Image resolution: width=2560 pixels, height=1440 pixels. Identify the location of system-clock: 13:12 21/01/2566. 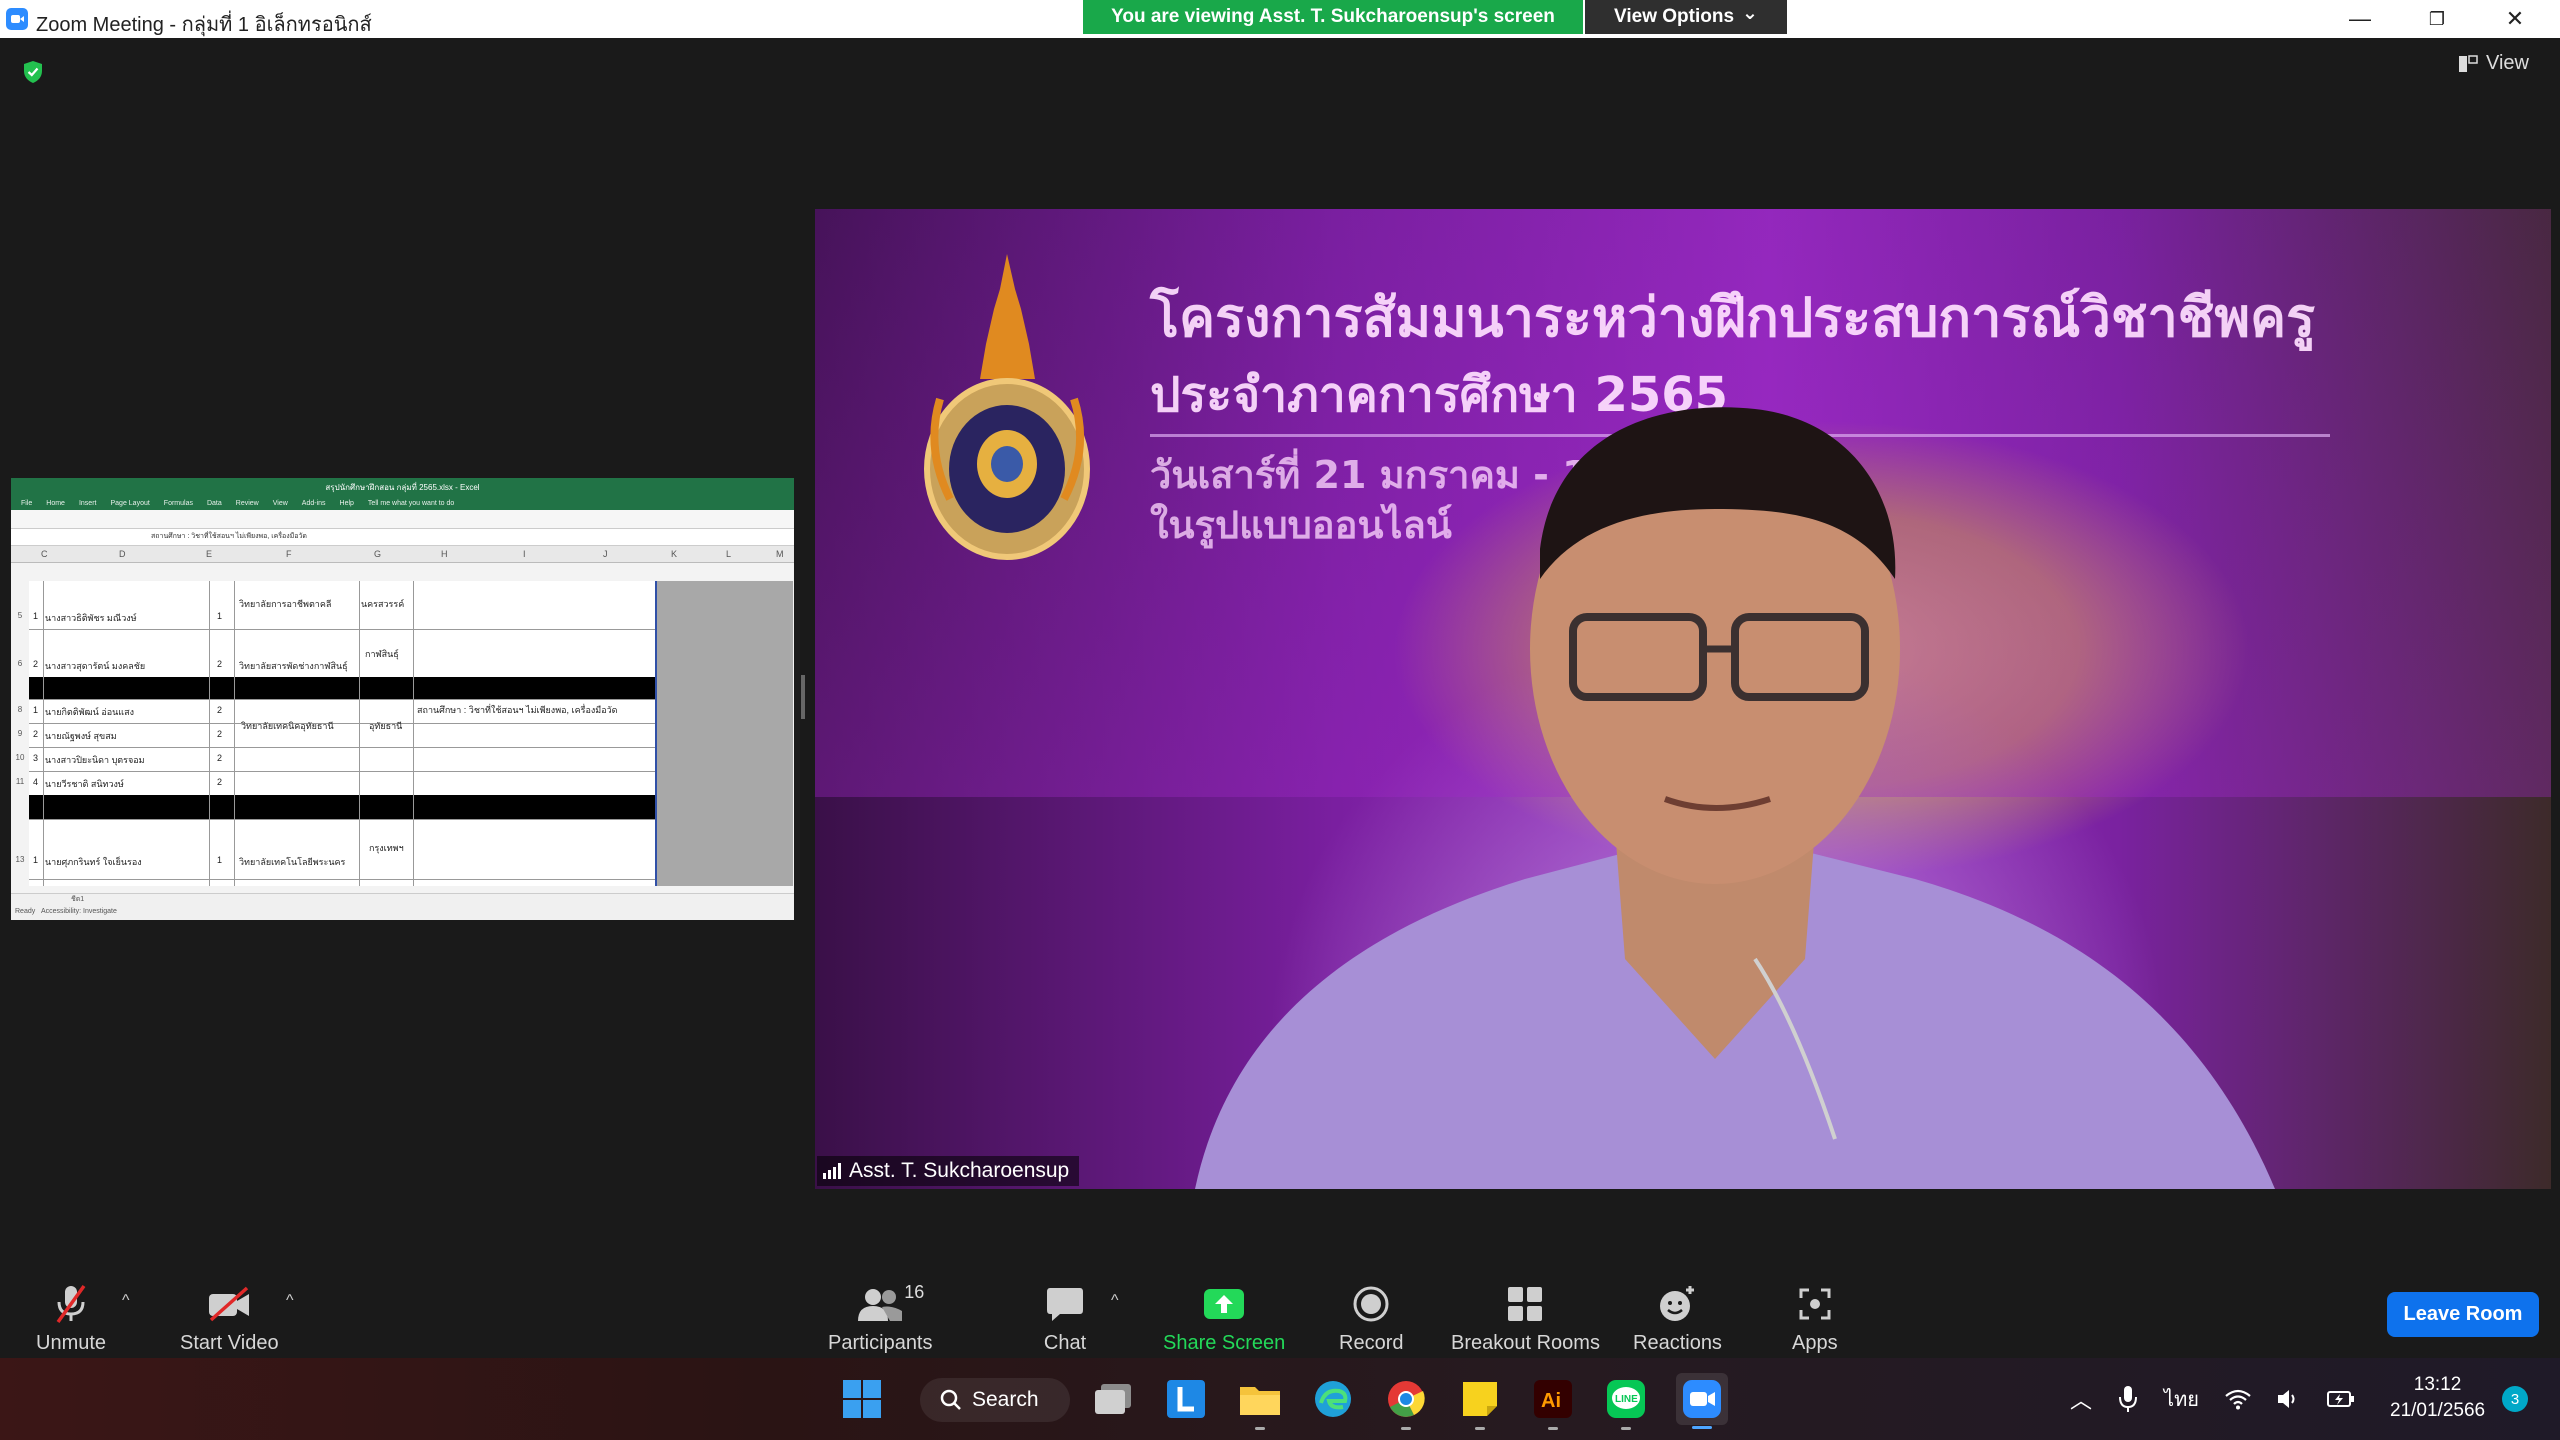
(2437, 1398).